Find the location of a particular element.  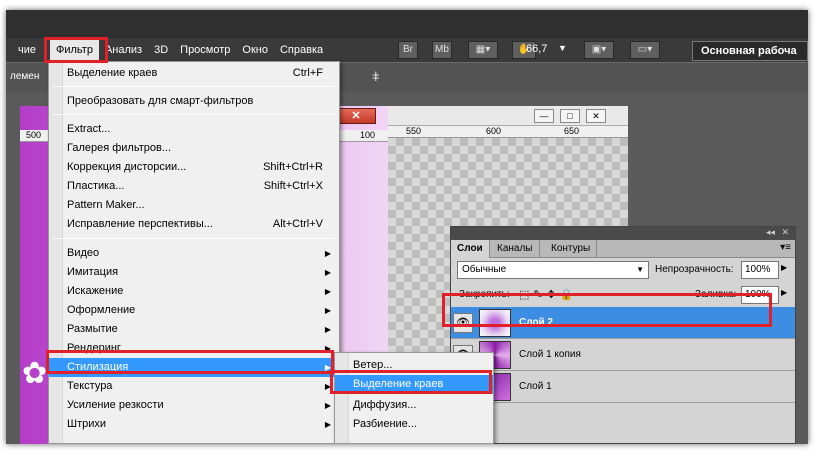

menu-item-label: Видео is located at coordinates (83, 253).